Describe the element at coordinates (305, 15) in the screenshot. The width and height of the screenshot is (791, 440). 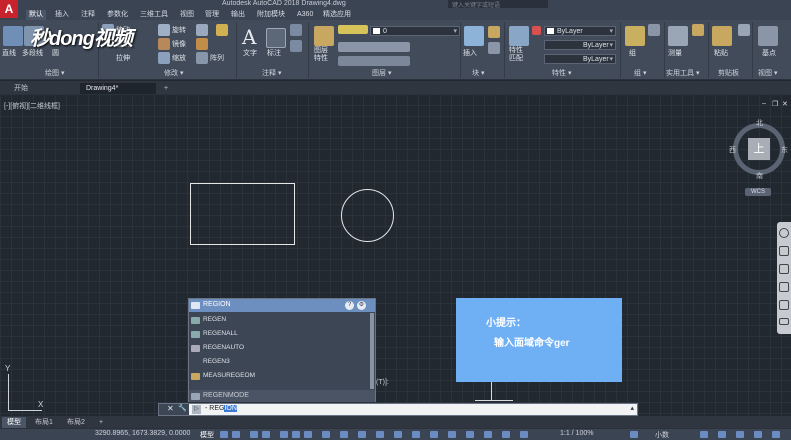
I see `tab-a360: A360` at that location.